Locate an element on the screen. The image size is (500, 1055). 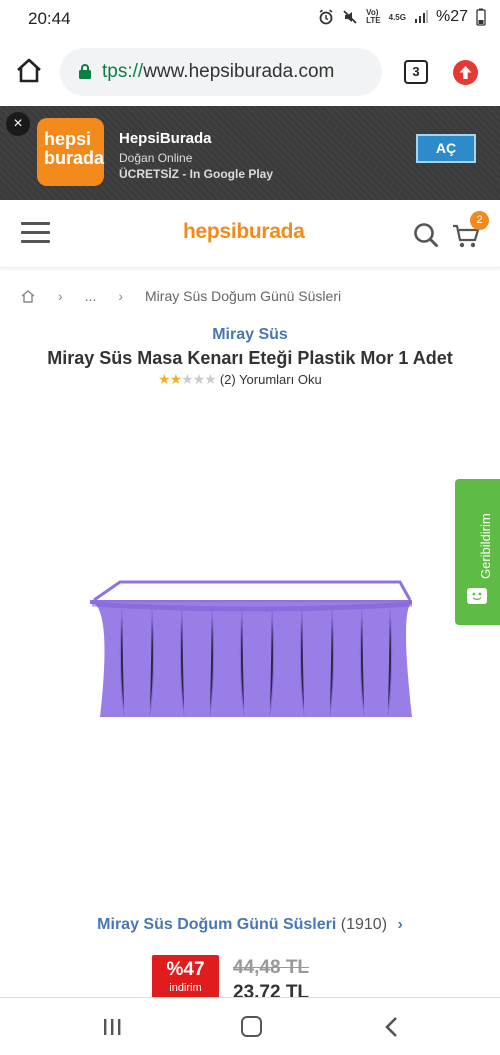
tab-switcher-button: 3 is located at coordinates (416, 72).